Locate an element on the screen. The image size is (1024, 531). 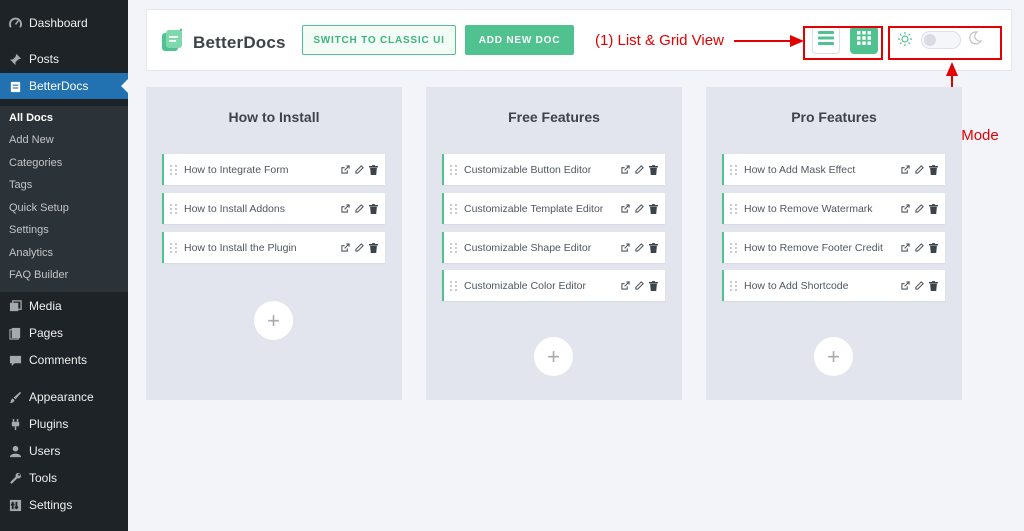
media-icon is located at coordinates (15, 306).